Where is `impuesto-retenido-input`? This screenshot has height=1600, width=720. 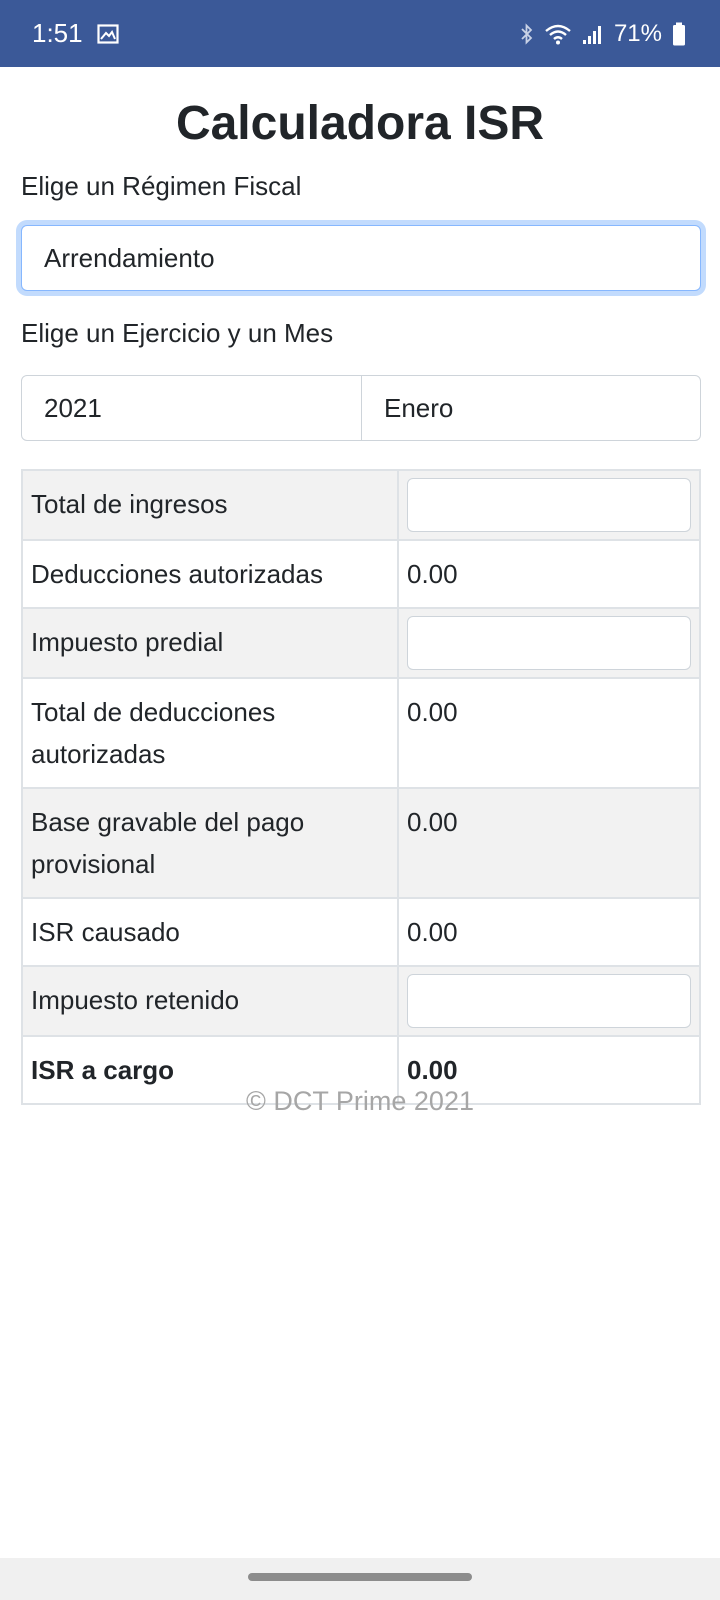
impuesto-retenido-input is located at coordinates (549, 1001).